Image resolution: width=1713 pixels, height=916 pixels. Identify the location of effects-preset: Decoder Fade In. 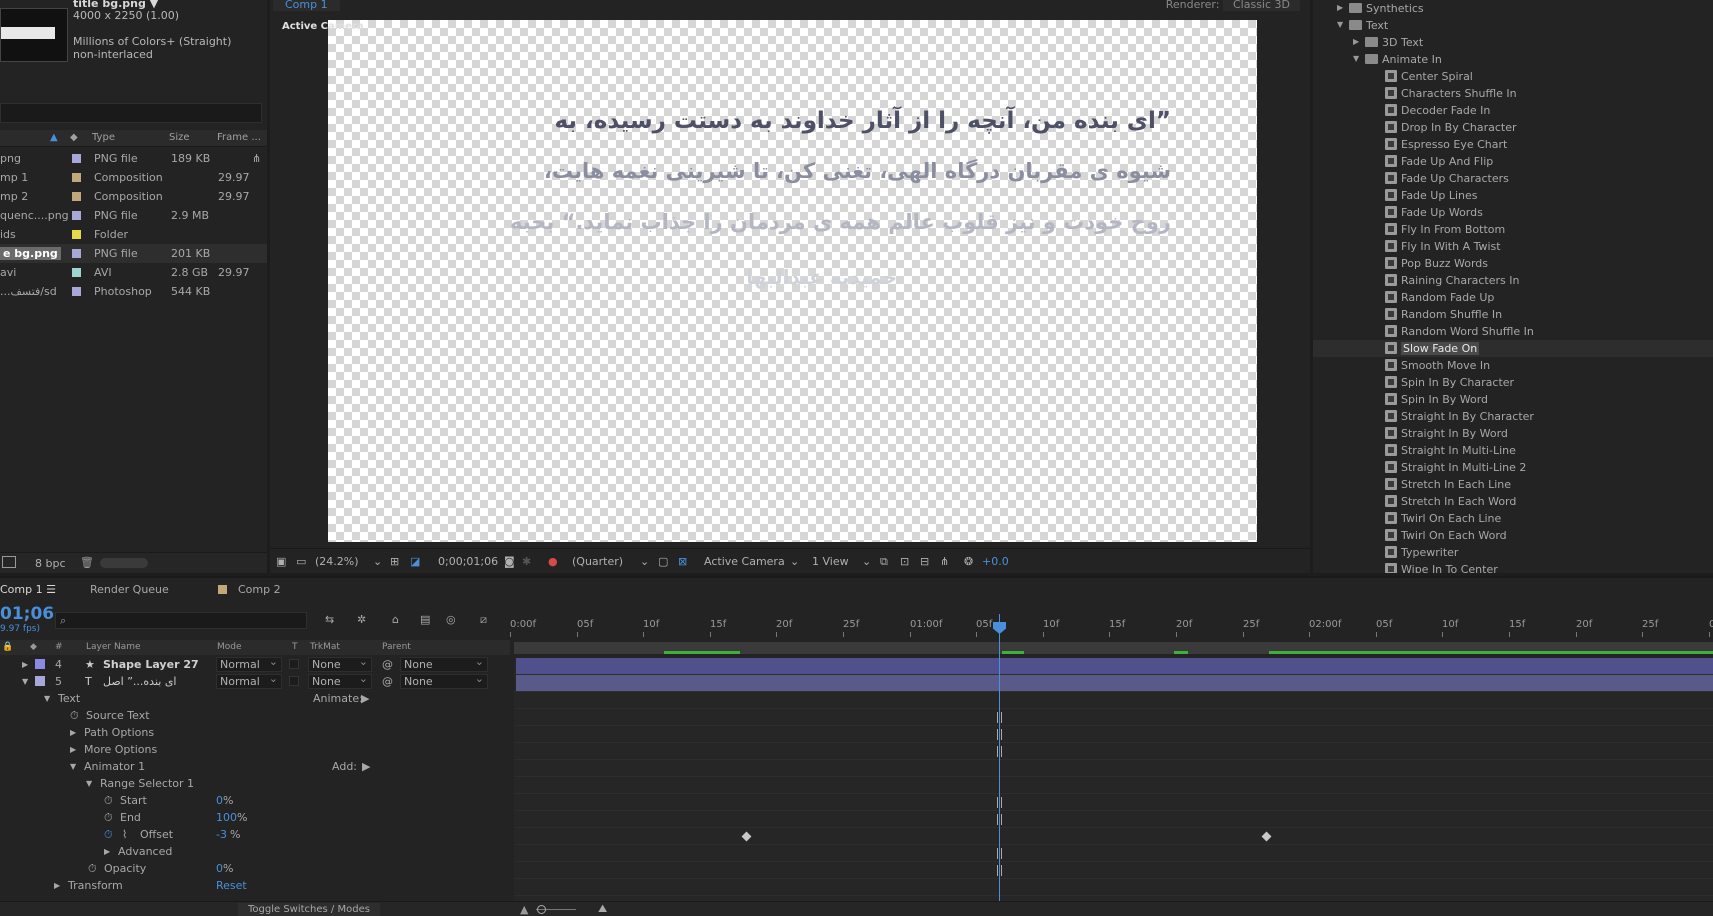
(1513, 110).